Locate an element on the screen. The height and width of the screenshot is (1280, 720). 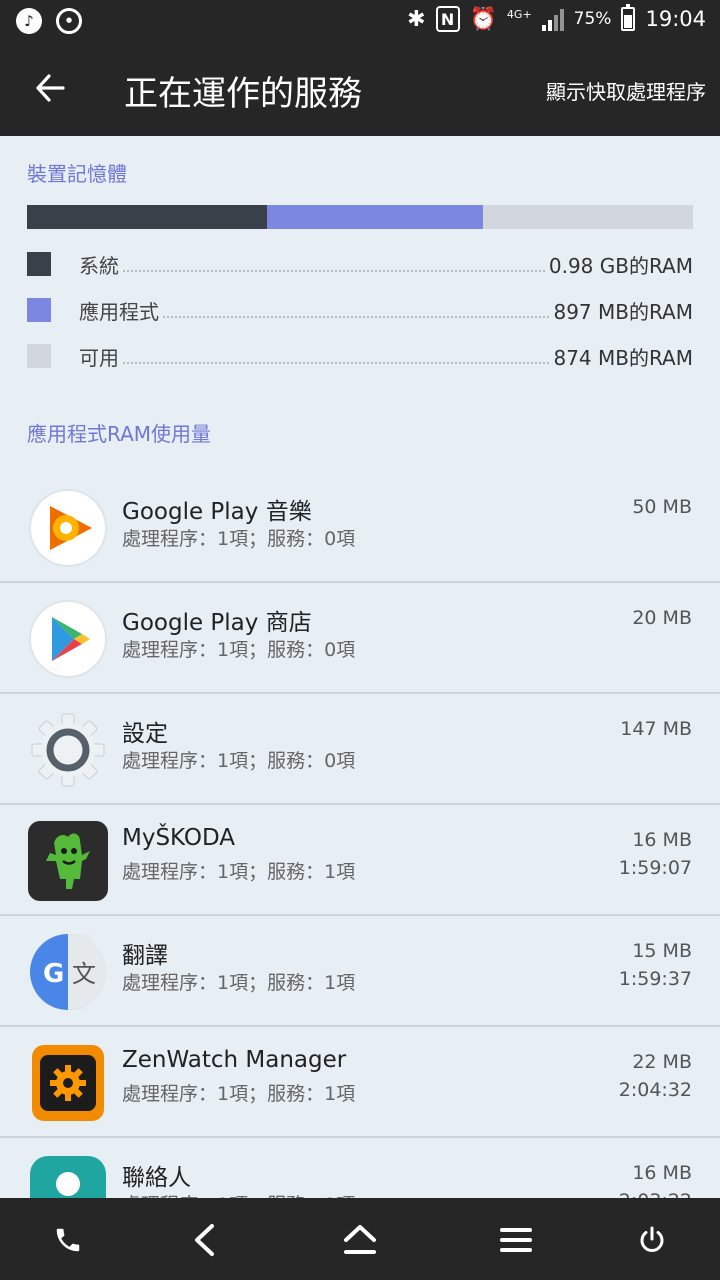
legend-label: 系統 is located at coordinates (99, 265).